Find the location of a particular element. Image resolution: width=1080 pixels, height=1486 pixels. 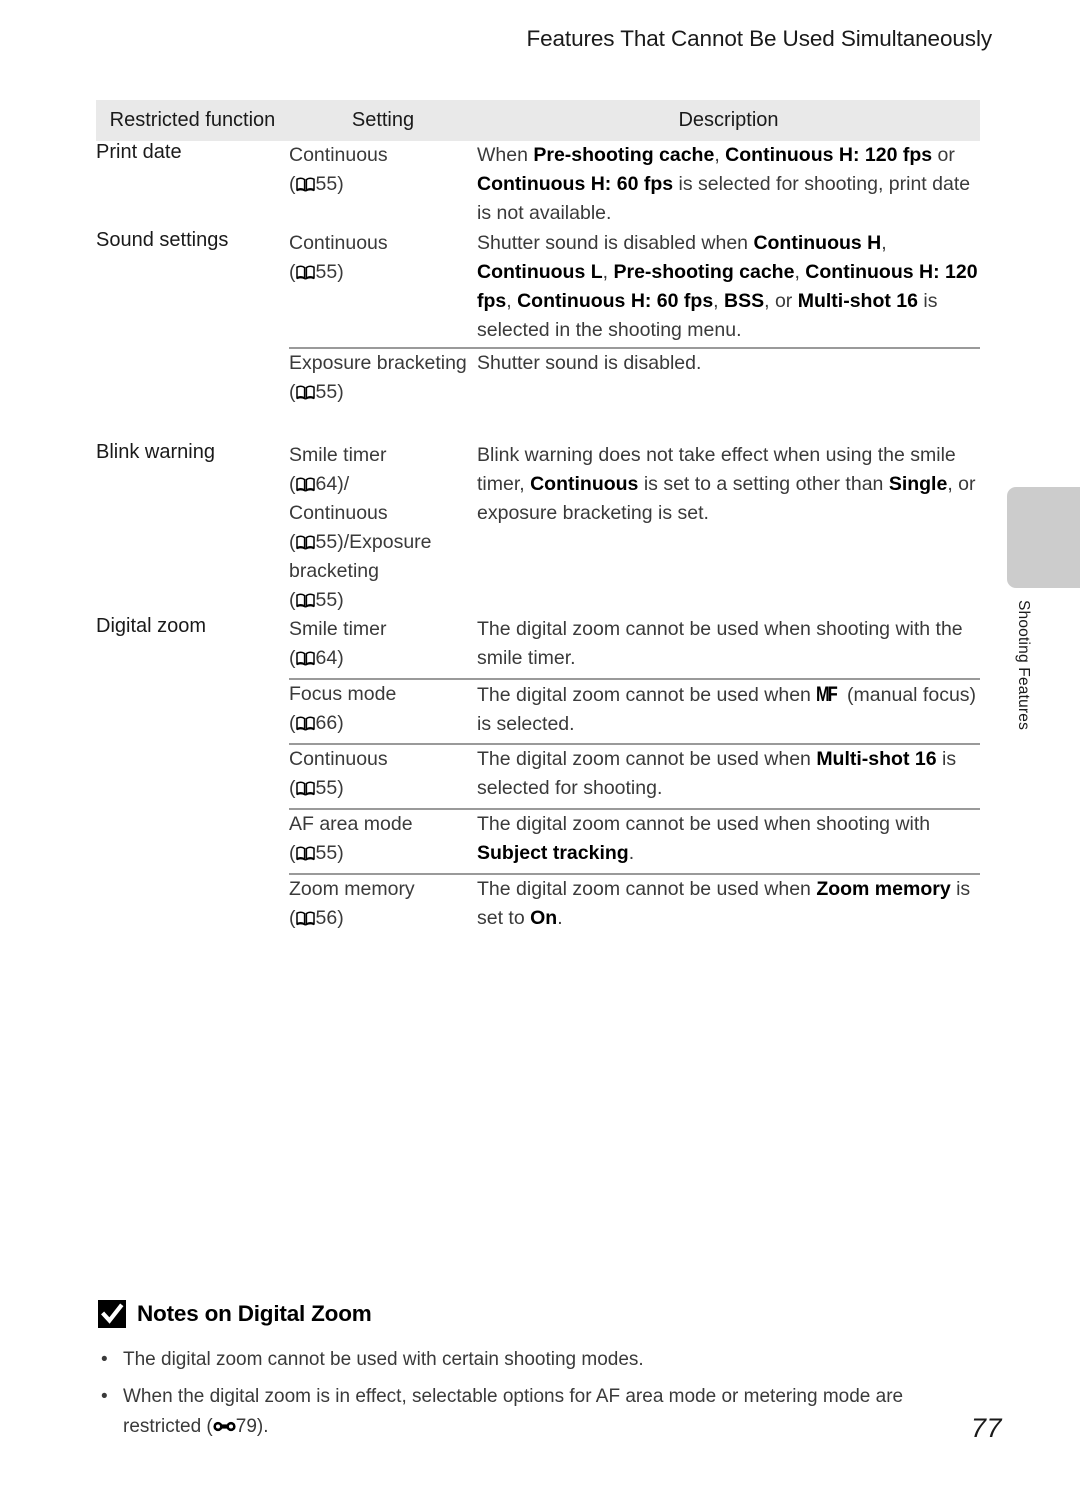

desc-run-bold: Continuous H is located at coordinates (817, 243).